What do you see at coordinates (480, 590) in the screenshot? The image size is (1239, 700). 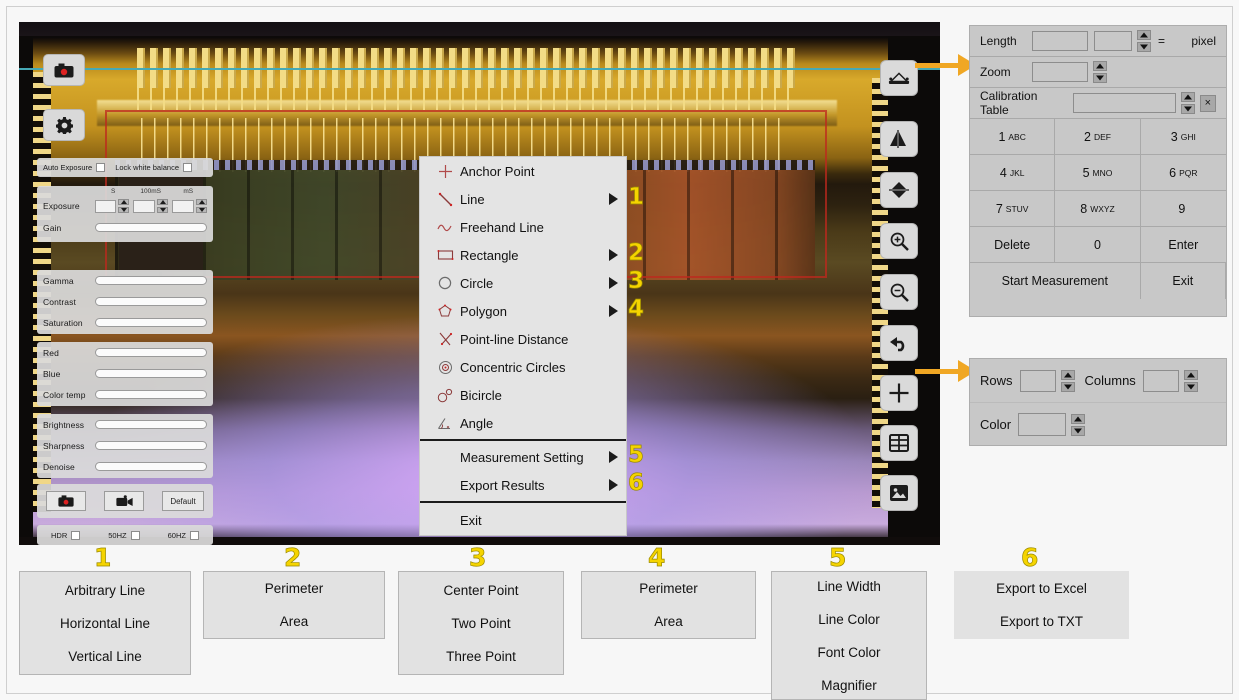 I see `option-center-point: Center Point` at bounding box center [480, 590].